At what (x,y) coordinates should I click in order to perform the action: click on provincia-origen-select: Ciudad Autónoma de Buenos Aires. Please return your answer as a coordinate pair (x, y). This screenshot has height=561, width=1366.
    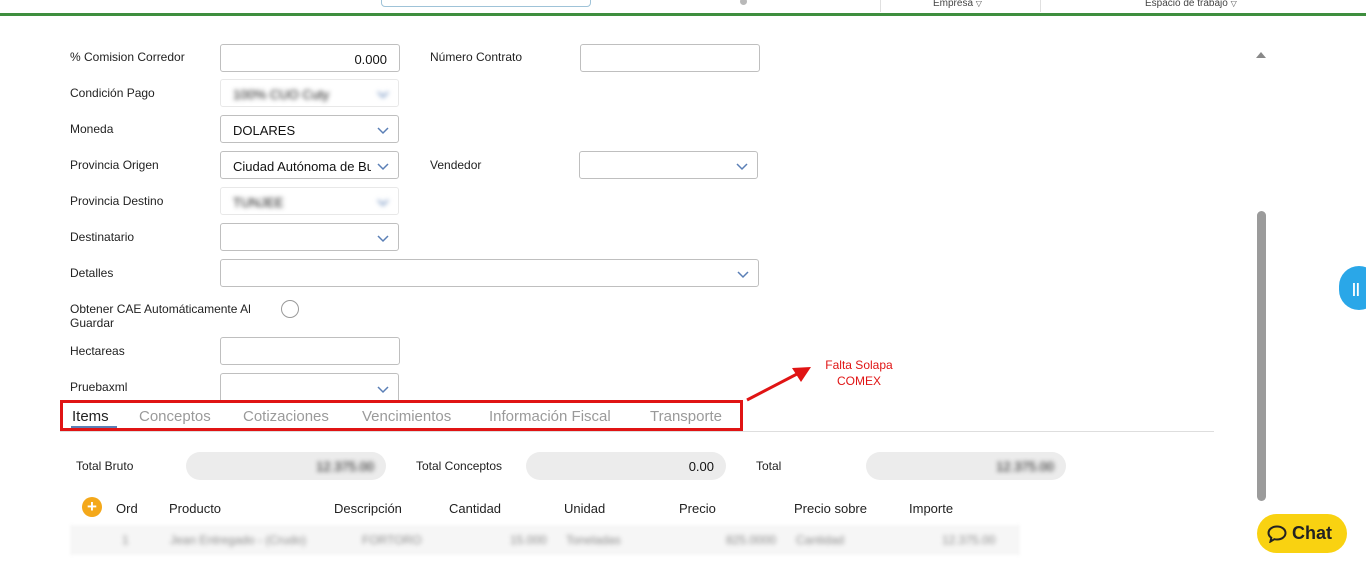
    Looking at the image, I should click on (309, 165).